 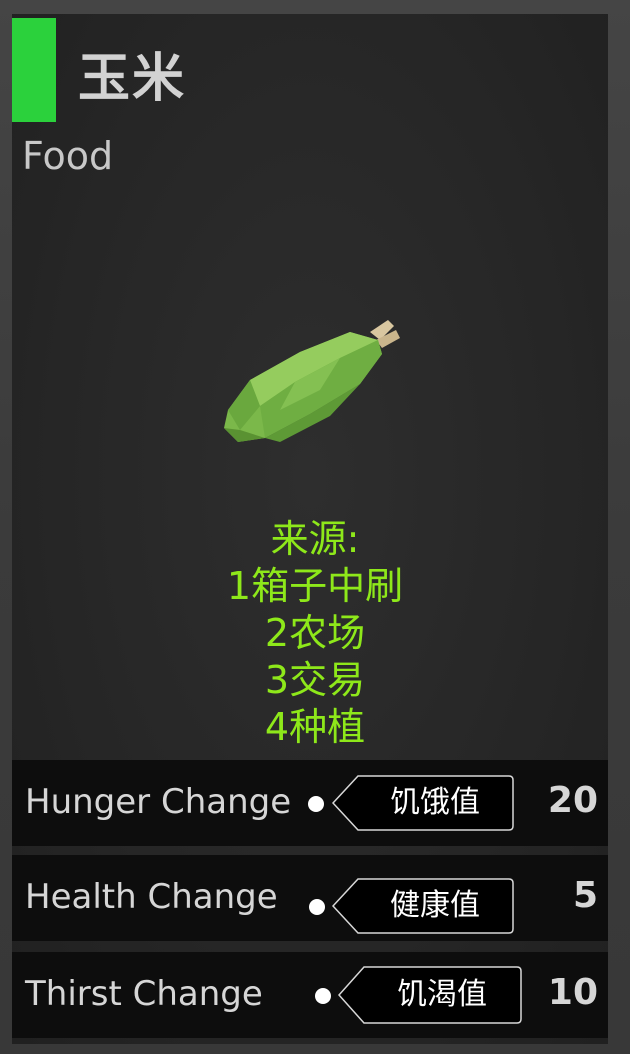 I want to click on source-line: 2农场, so click(x=315, y=633).